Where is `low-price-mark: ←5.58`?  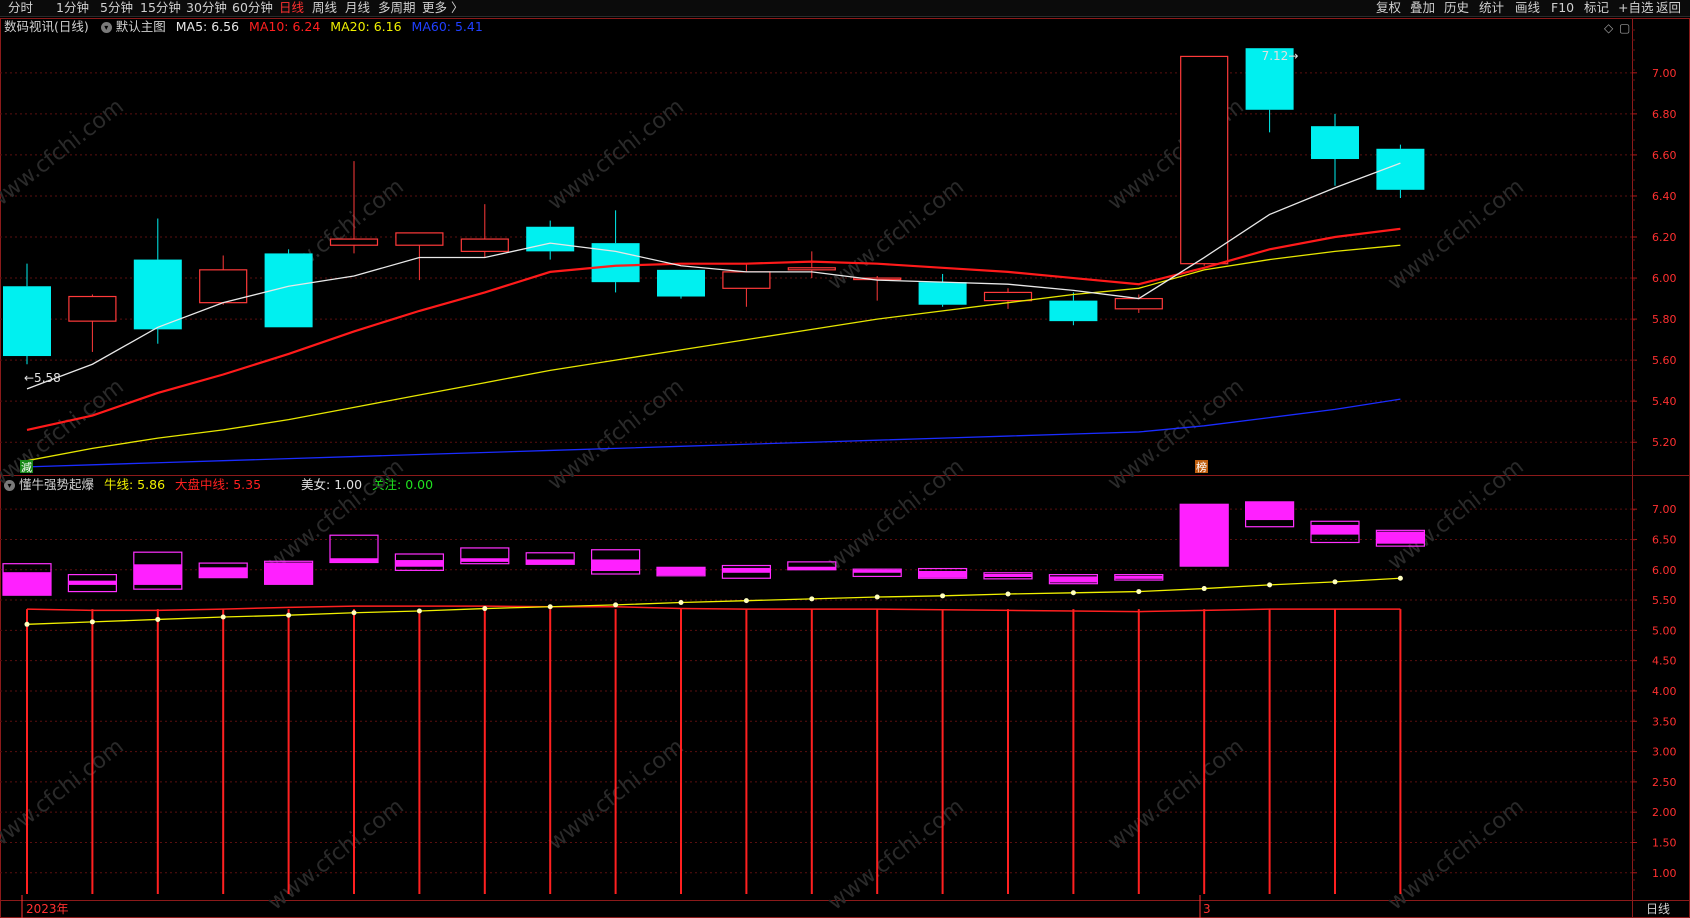 low-price-mark: ←5.58 is located at coordinates (42, 378).